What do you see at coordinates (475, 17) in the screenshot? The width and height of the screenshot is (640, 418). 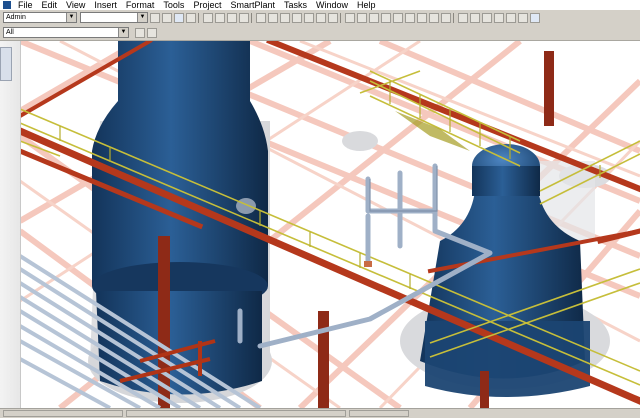 I see `fit-icon` at bounding box center [475, 17].